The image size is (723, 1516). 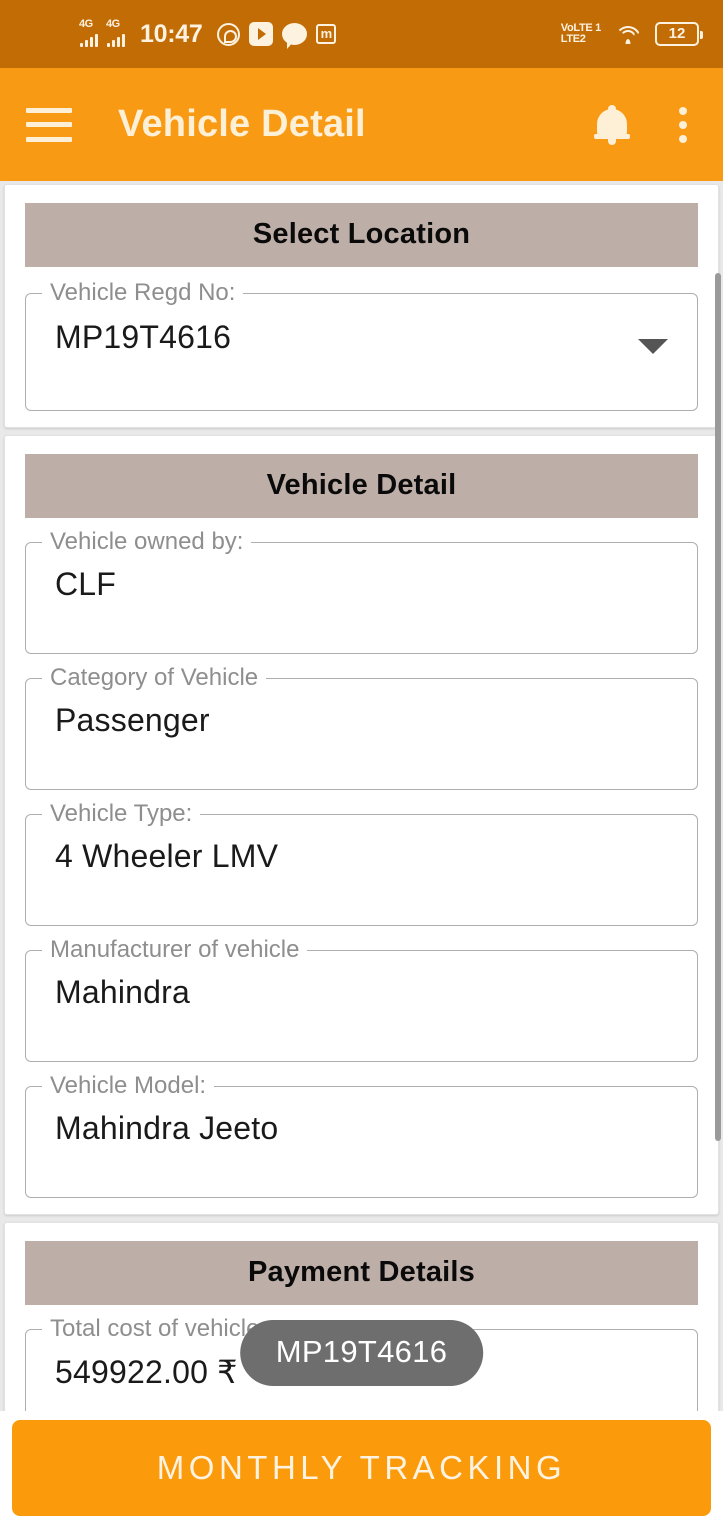 What do you see at coordinates (361, 486) in the screenshot?
I see `vehicle-detail-header: Vehicle Detail` at bounding box center [361, 486].